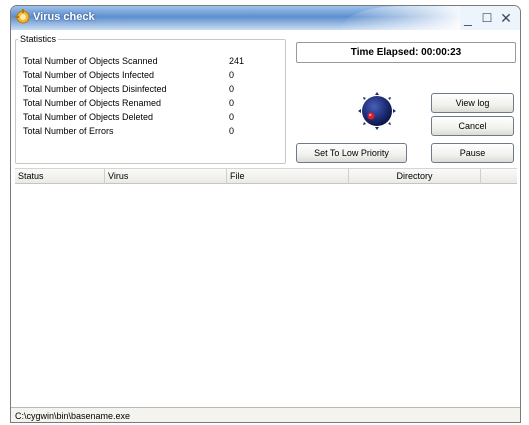  I want to click on title-bar: Virus check _ ☐ ✕, so click(265, 18).